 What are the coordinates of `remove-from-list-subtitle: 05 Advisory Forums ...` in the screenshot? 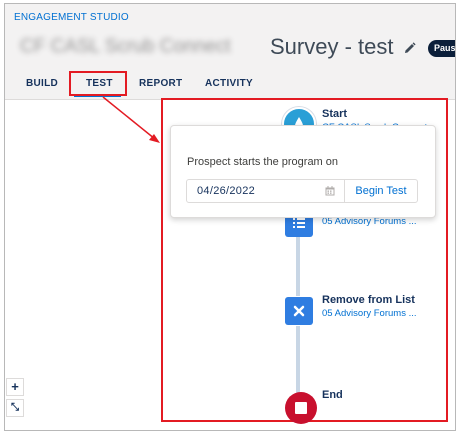 It's located at (369, 313).